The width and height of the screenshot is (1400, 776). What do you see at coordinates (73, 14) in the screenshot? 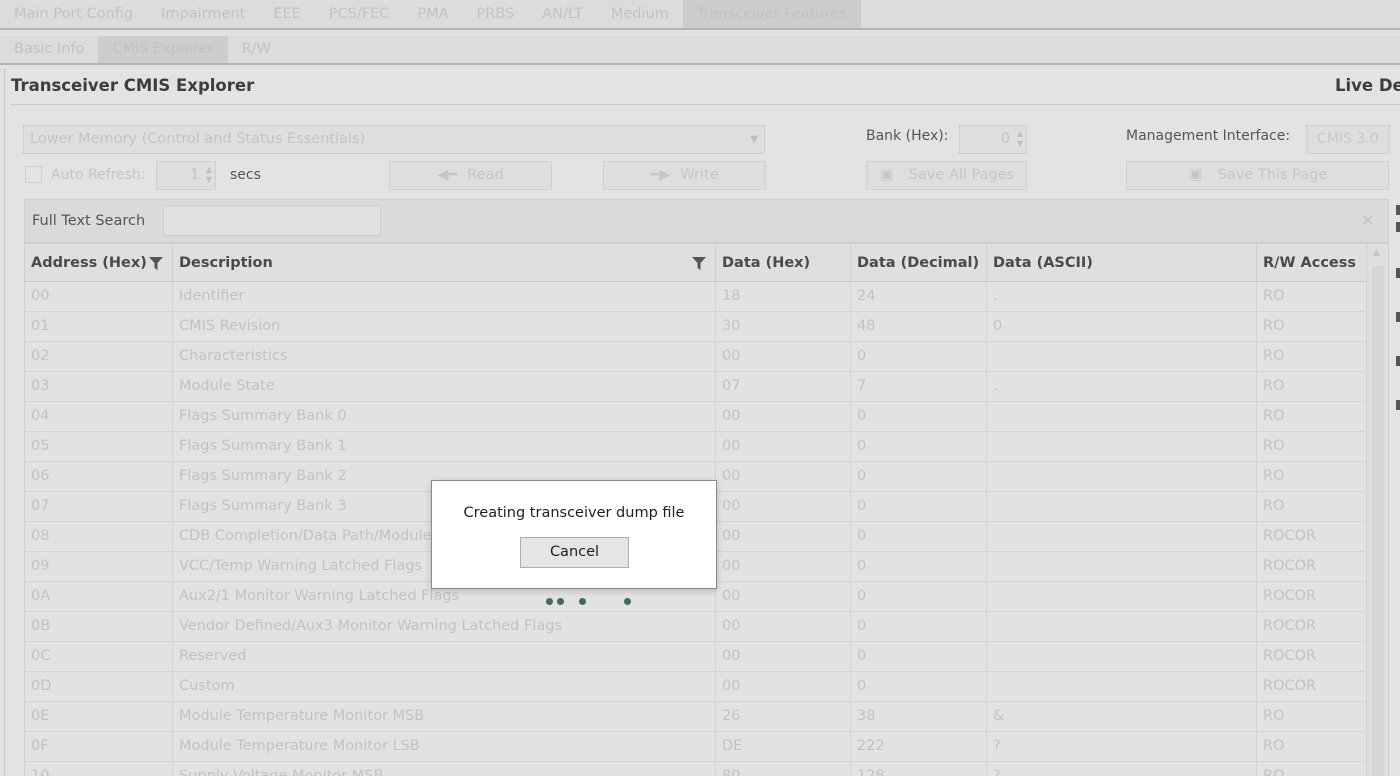
I see `tab-main-port-config: Main Port Config` at bounding box center [73, 14].